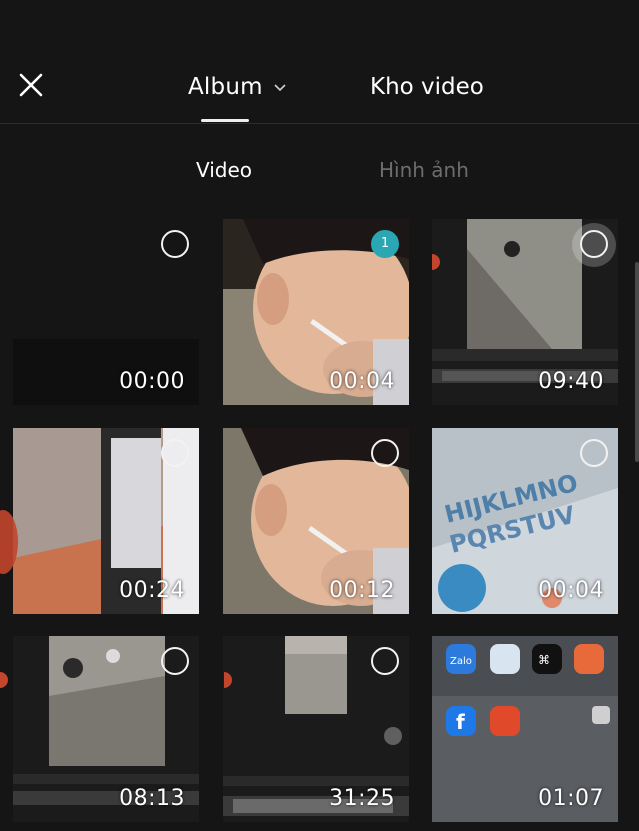  What do you see at coordinates (385, 244) in the screenshot?
I see `selected-badge: 1` at bounding box center [385, 244].